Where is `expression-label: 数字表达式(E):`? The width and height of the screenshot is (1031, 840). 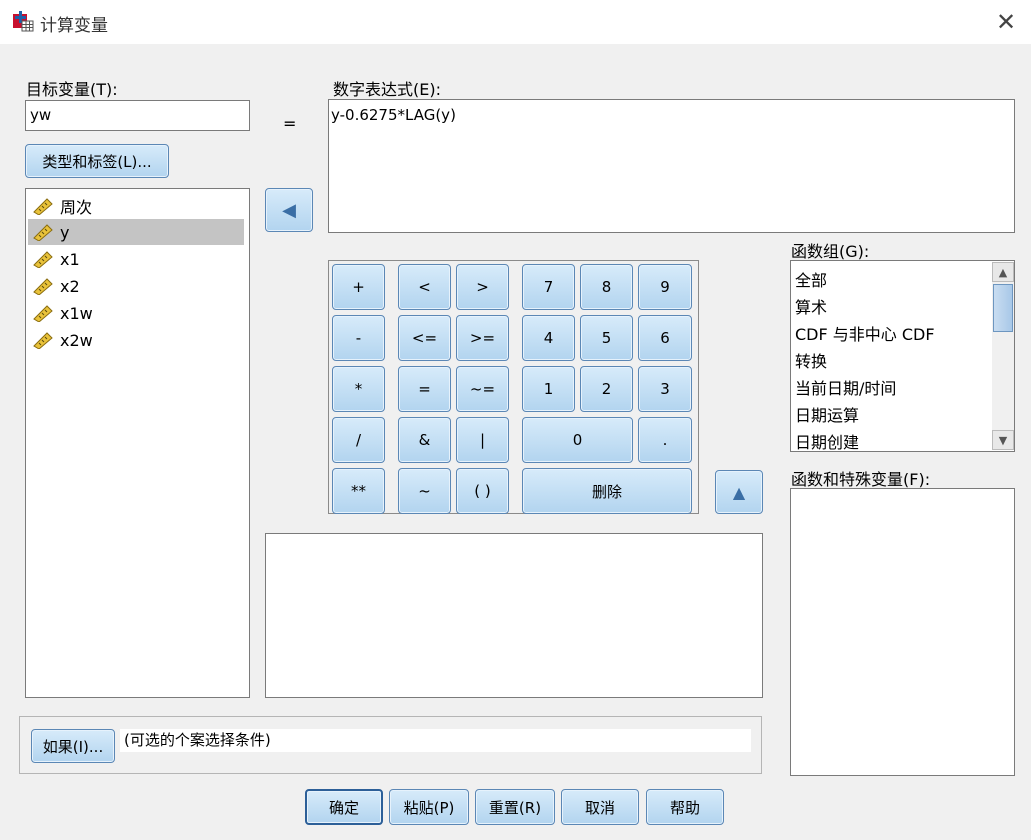
expression-label: 数字表达式(E): is located at coordinates (387, 89).